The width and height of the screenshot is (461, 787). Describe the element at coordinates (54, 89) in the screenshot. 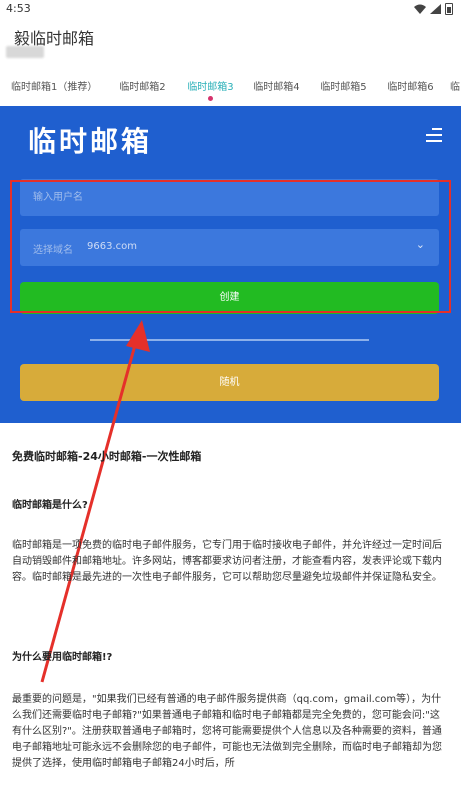

I see `tab-mail-1: 临时邮箱1（推荐）` at that location.